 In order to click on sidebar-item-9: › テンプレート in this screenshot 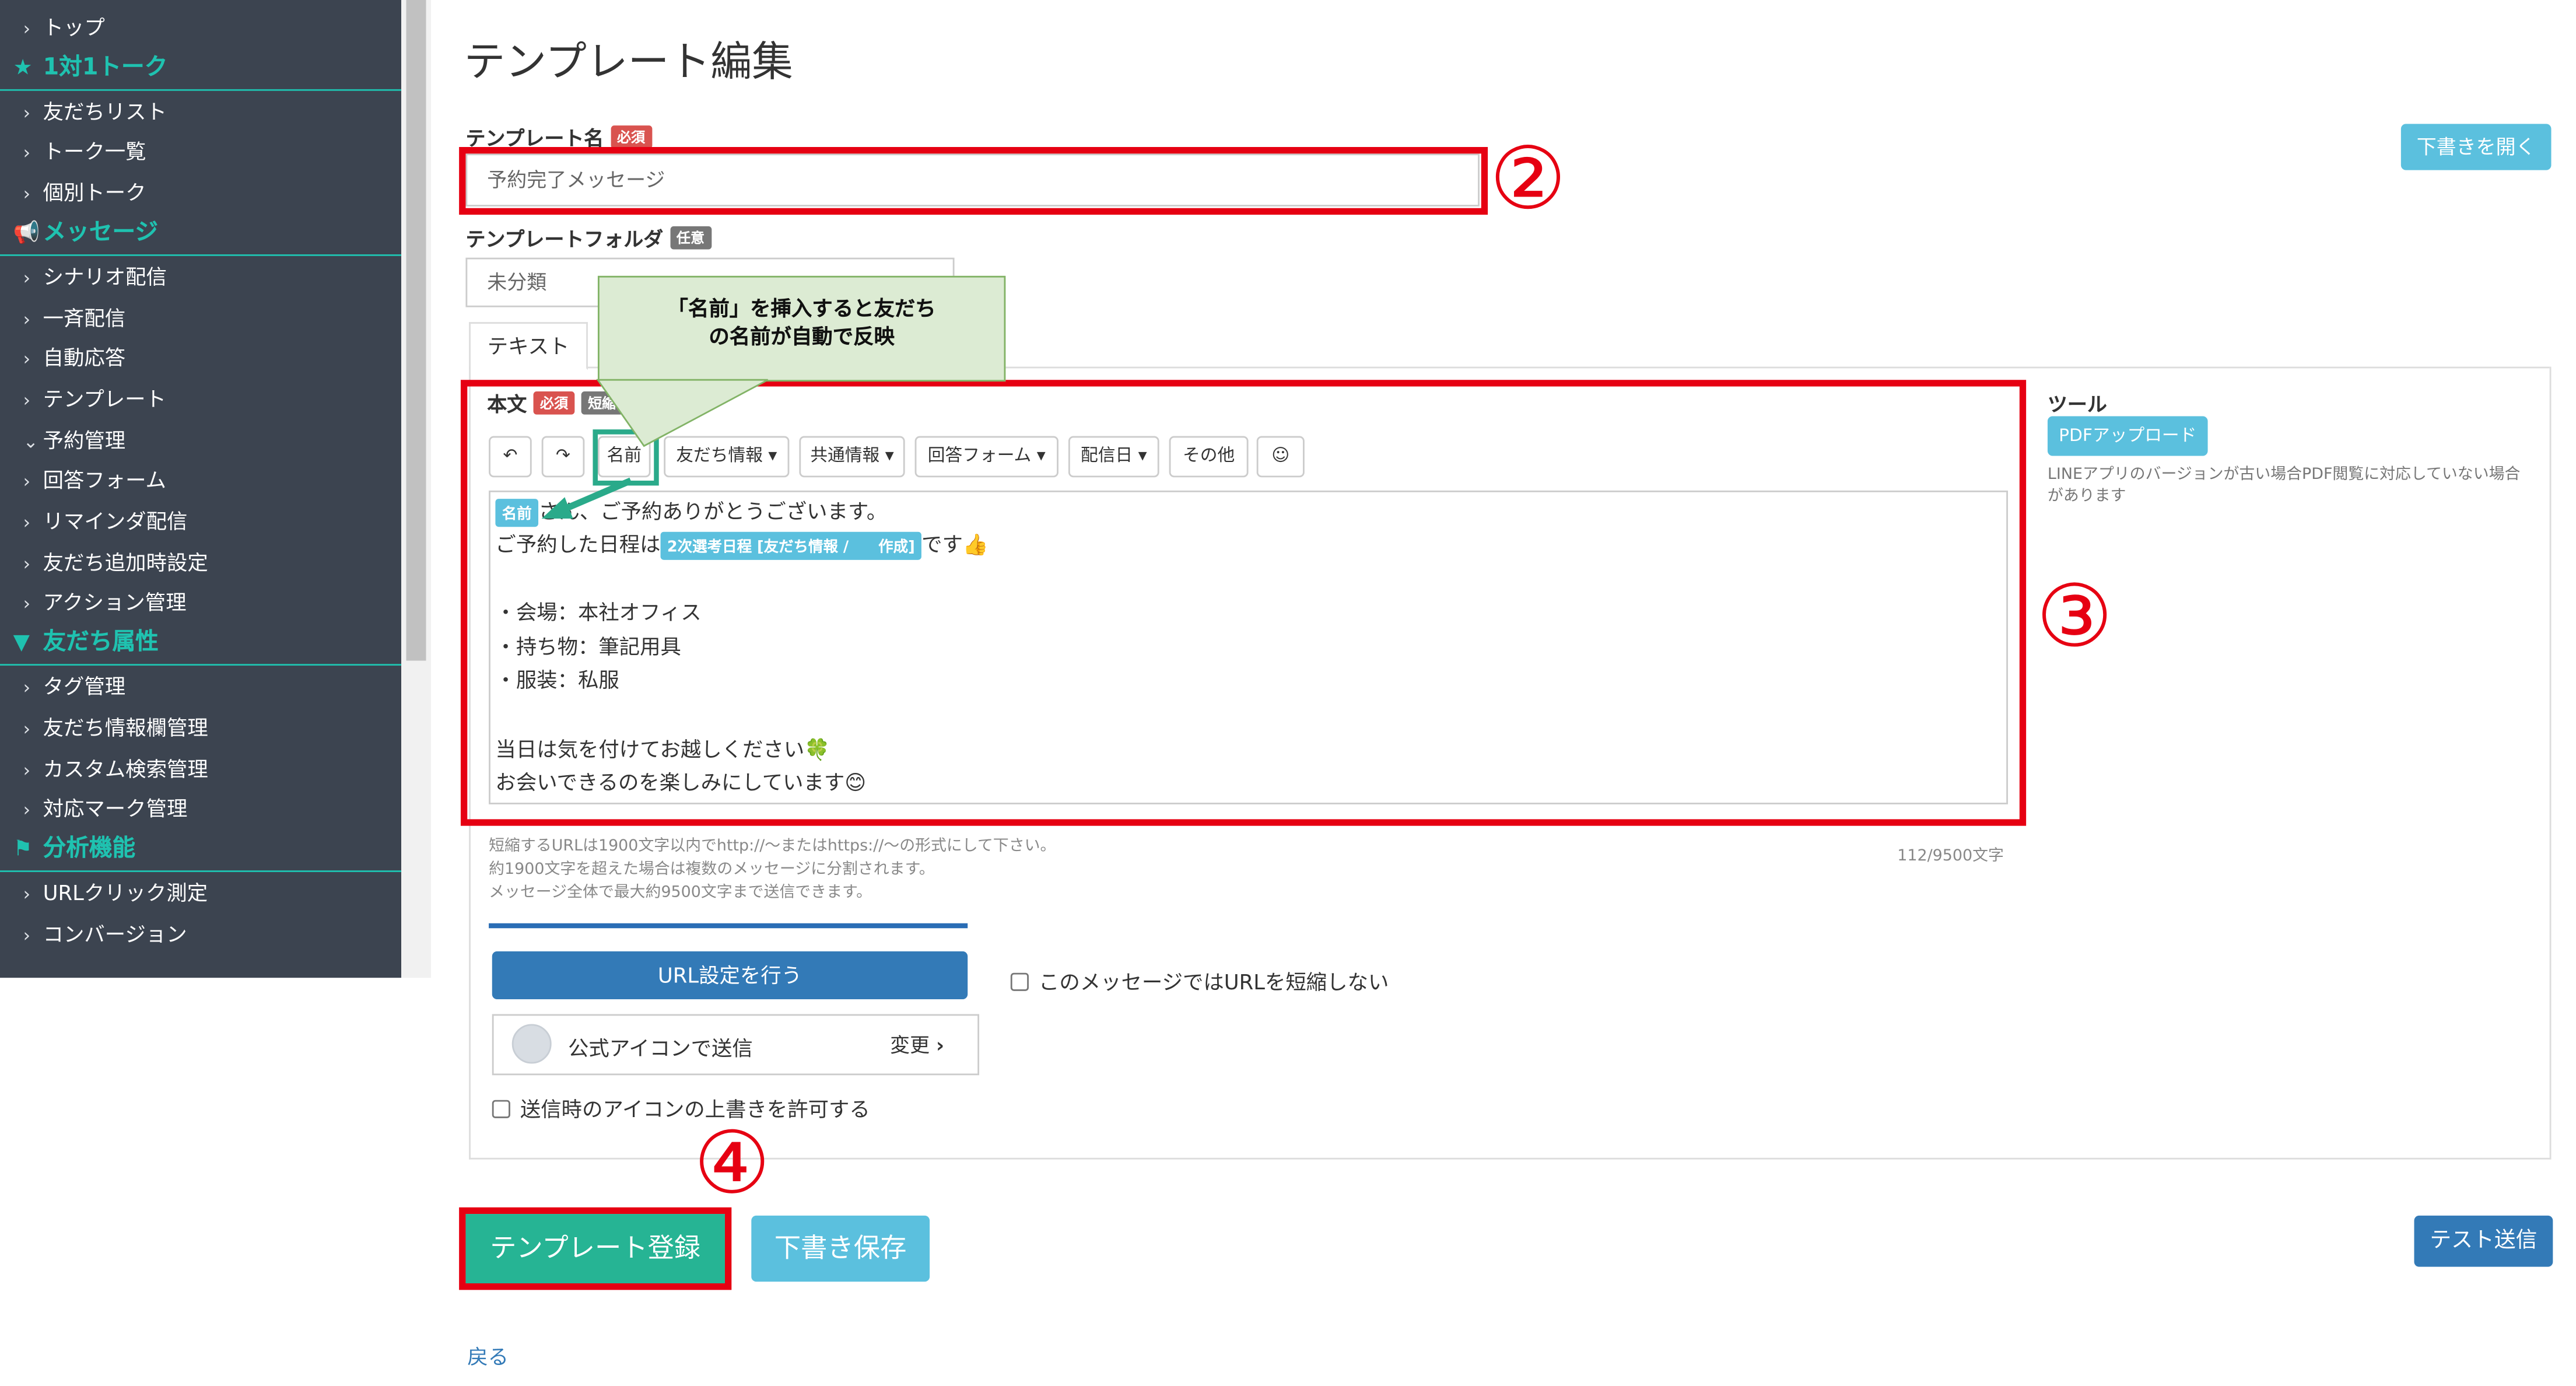, I will do `click(200, 399)`.